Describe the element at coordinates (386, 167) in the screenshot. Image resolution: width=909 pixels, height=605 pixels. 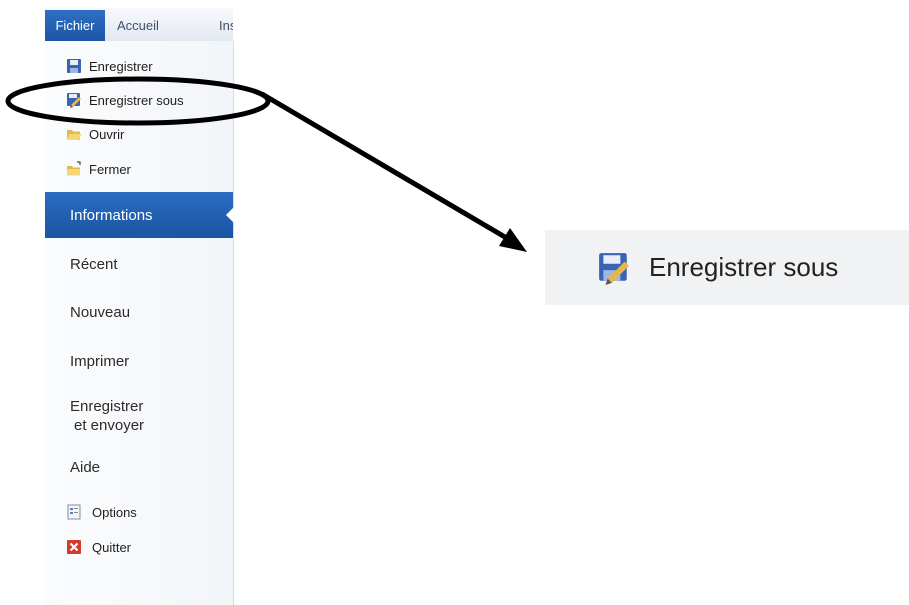
I see `annotation-arrow-line` at that location.